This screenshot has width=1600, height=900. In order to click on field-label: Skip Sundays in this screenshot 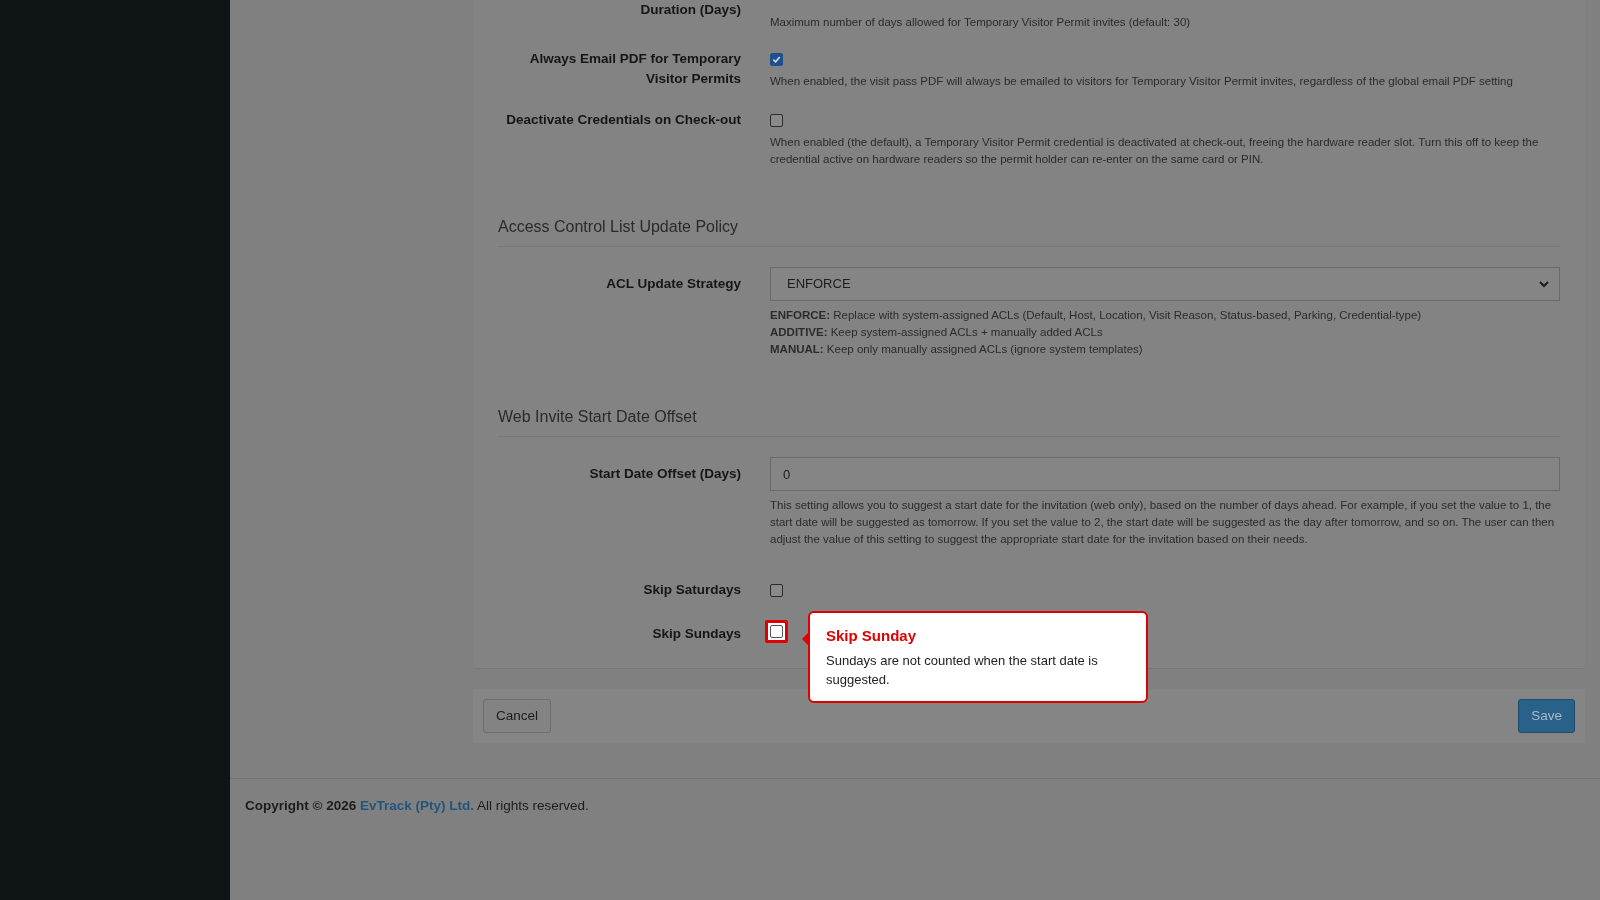, I will do `click(696, 634)`.